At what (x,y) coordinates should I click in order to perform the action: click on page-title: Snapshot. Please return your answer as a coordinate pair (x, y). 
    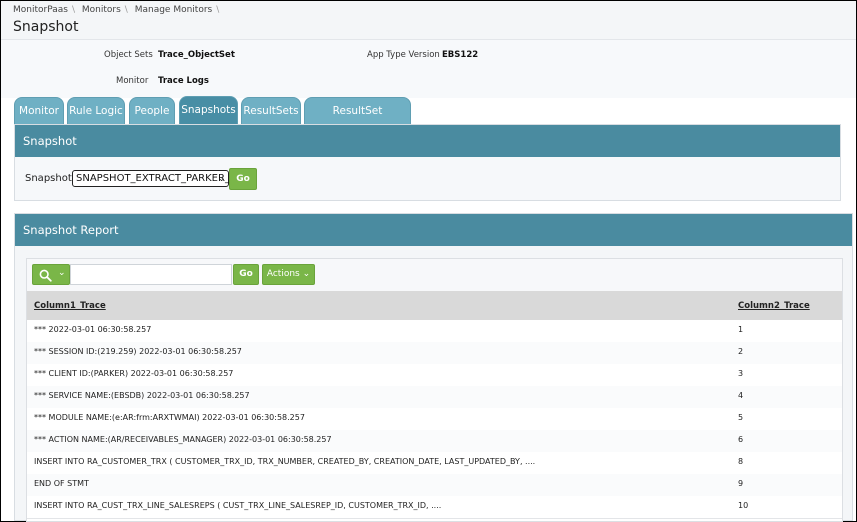
    Looking at the image, I should click on (46, 27).